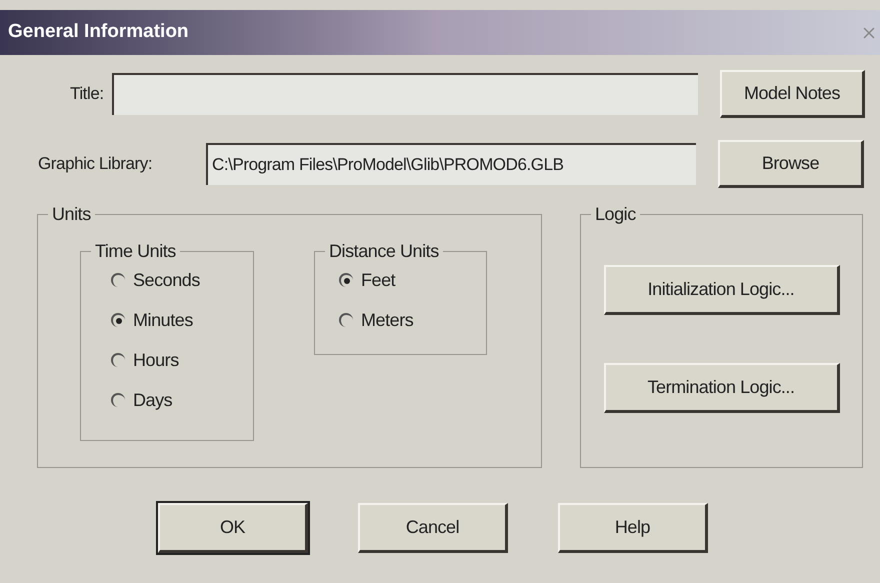 The image size is (880, 583). Describe the element at coordinates (633, 528) in the screenshot. I see `dialog-button: Help` at that location.